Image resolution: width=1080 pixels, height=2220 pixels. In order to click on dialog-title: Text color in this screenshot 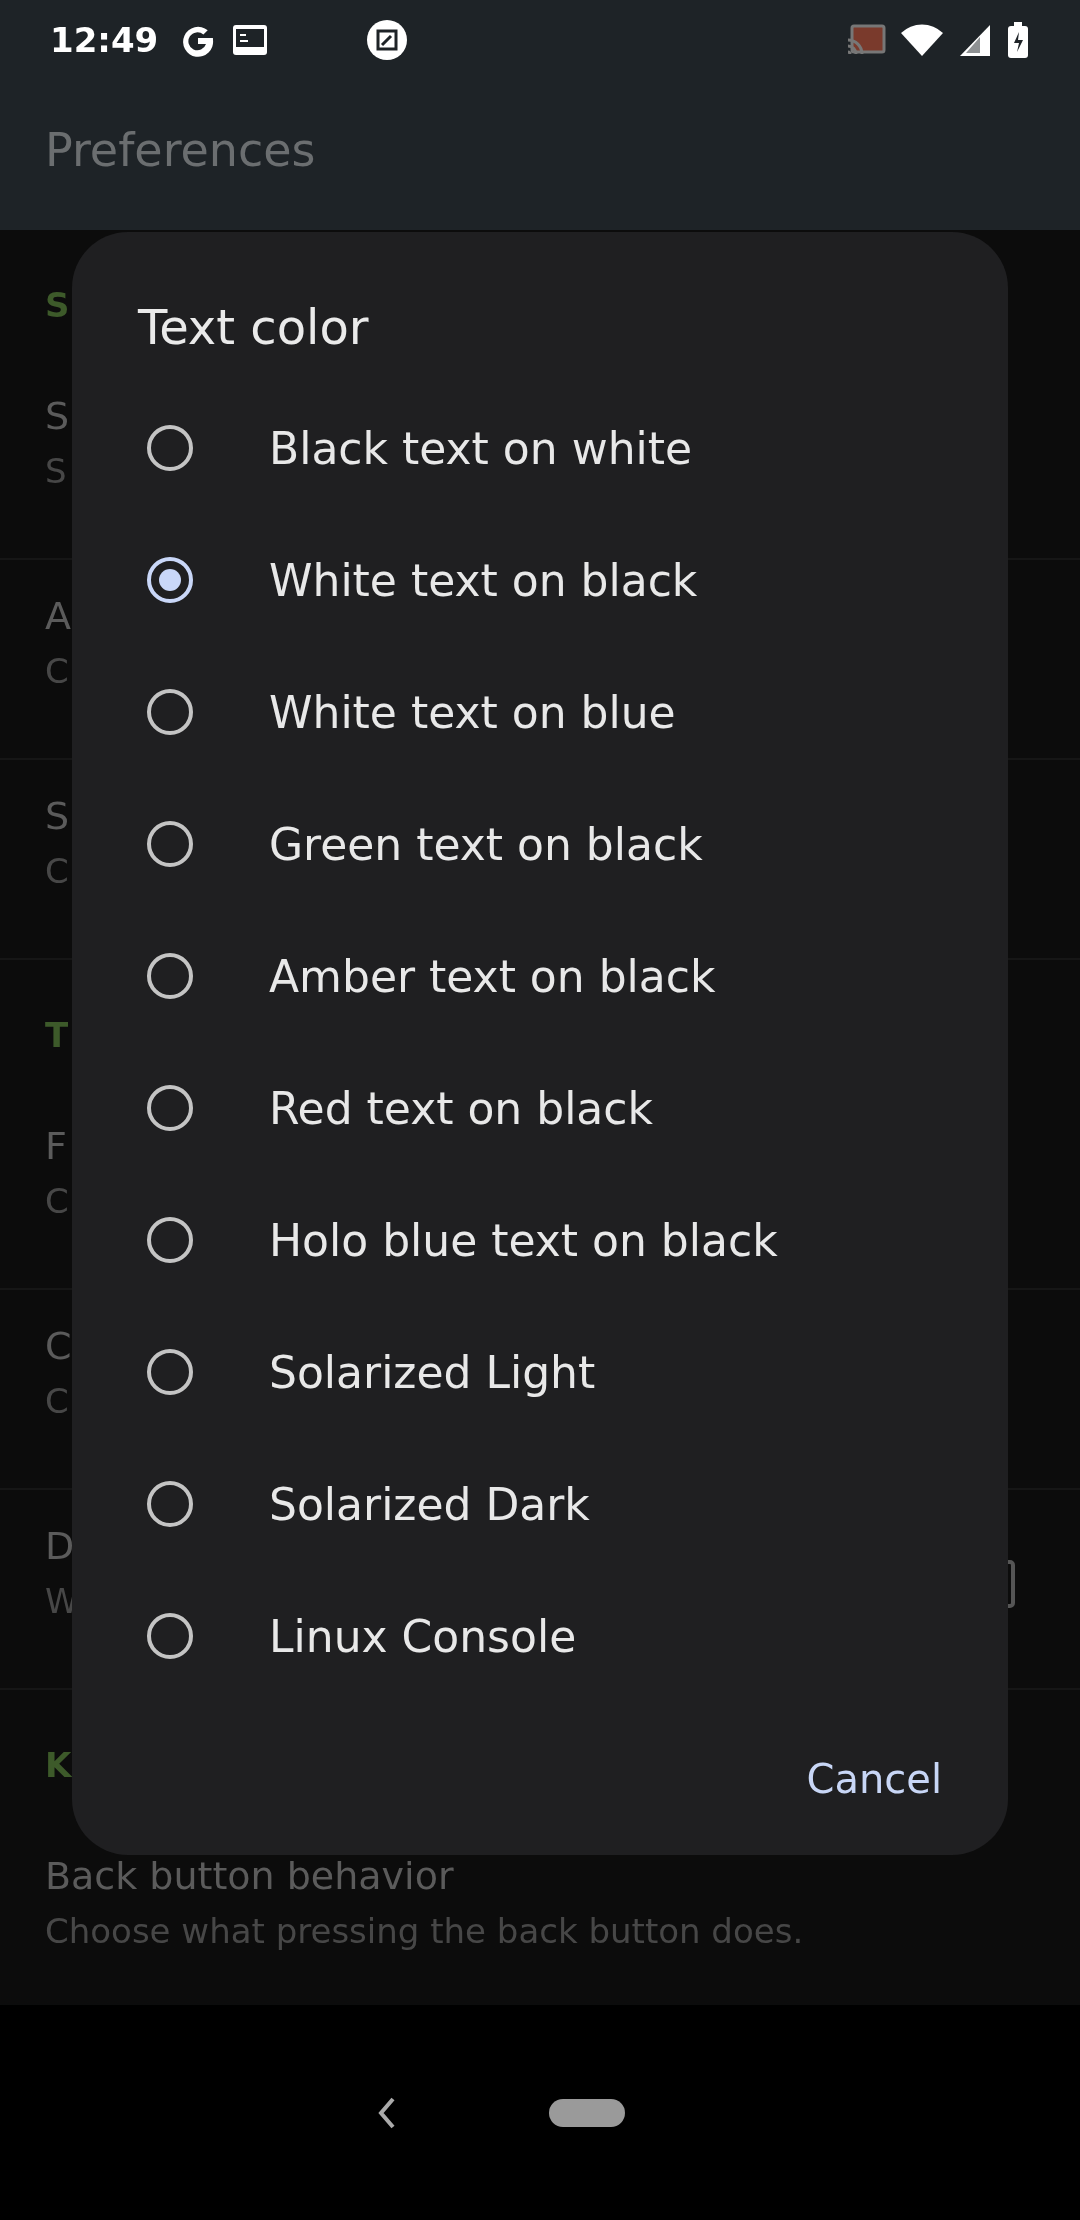, I will do `click(253, 327)`.